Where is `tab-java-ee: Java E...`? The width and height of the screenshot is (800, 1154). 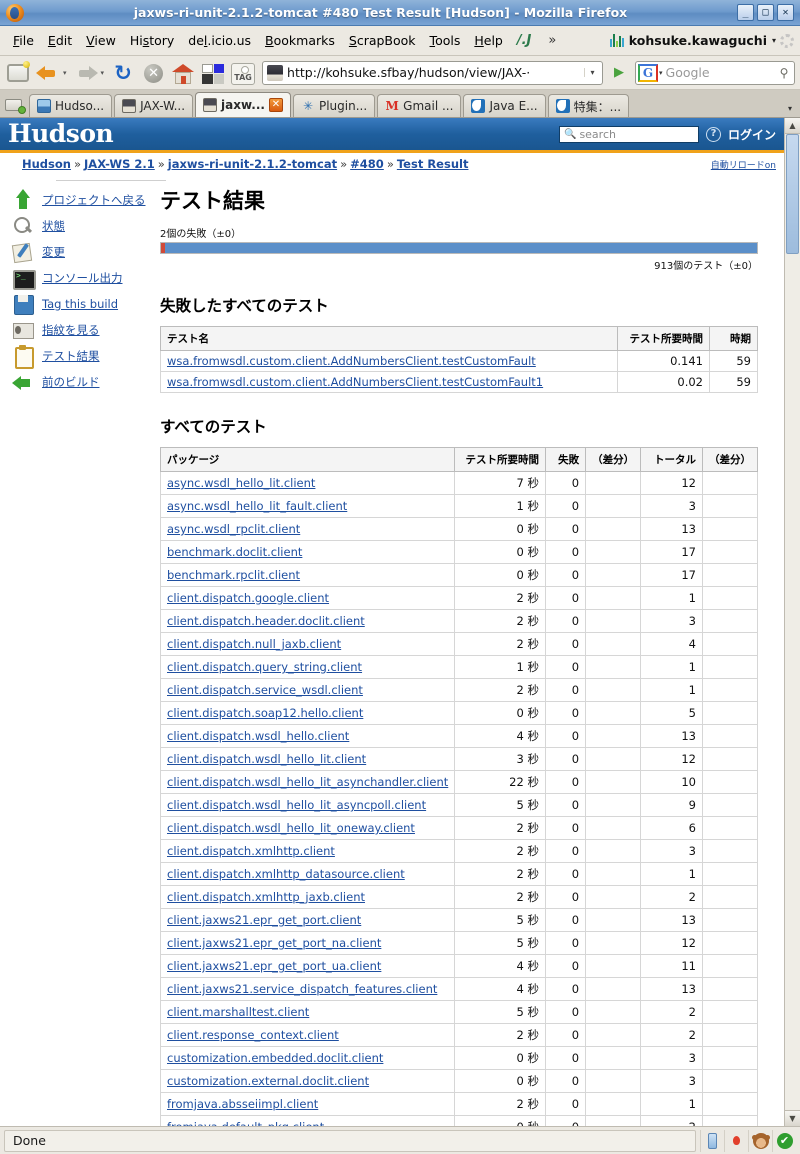
tab-java-ee: Java E... is located at coordinates (504, 105).